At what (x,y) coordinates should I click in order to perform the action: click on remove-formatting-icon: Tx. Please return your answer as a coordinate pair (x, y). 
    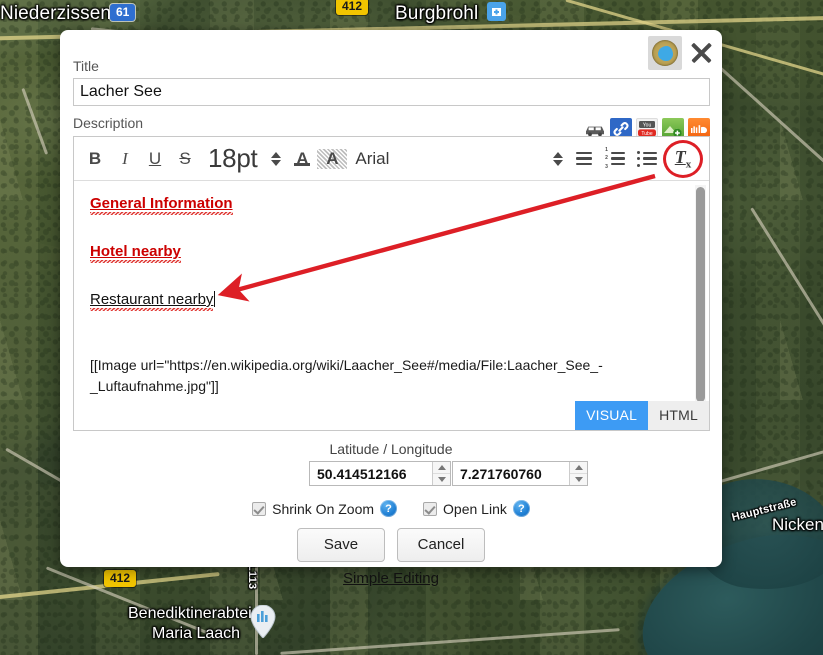
    Looking at the image, I should click on (683, 158).